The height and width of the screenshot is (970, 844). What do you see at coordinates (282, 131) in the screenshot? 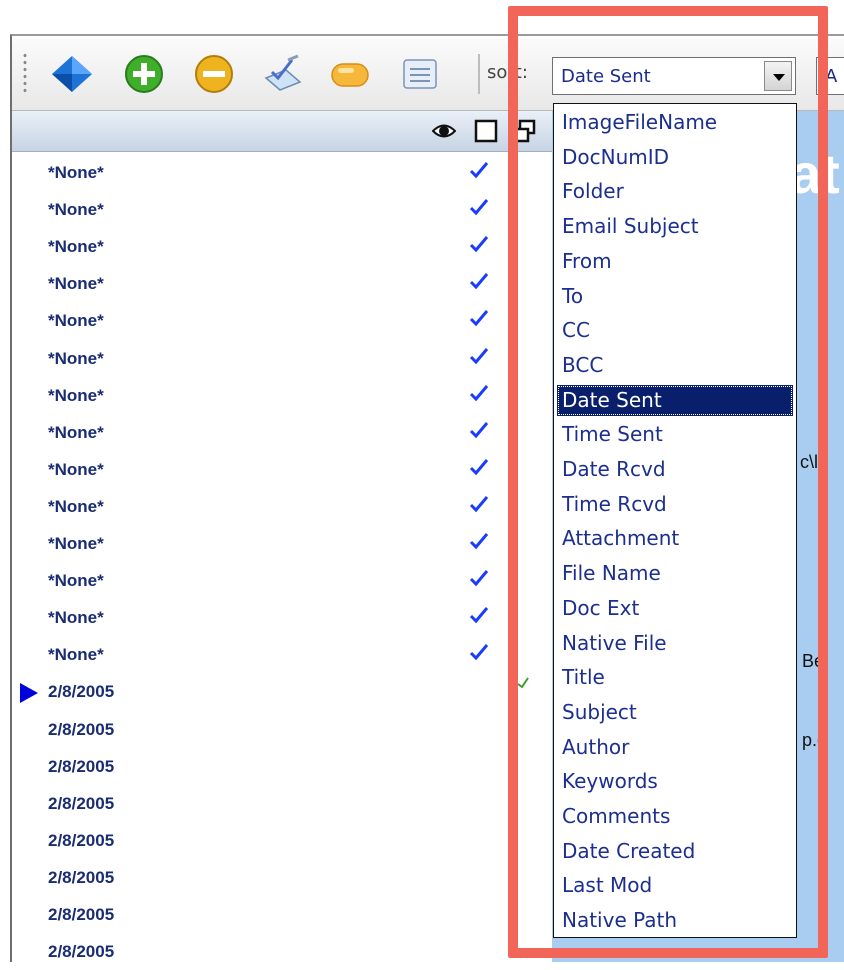
I see `list-header` at bounding box center [282, 131].